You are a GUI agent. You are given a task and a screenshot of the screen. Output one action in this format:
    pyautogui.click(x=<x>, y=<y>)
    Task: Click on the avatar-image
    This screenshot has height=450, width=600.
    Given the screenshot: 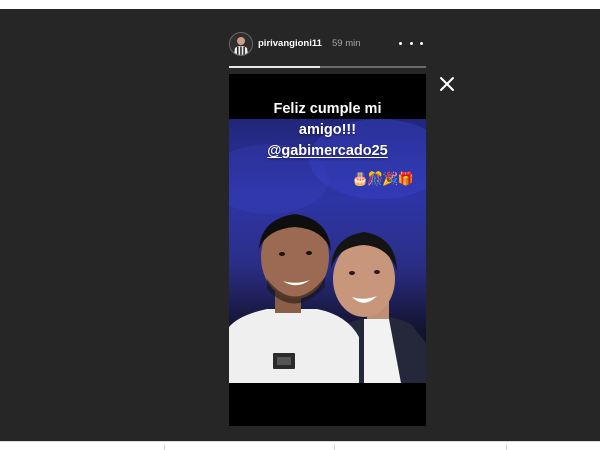 What is the action you would take?
    pyautogui.click(x=241, y=44)
    